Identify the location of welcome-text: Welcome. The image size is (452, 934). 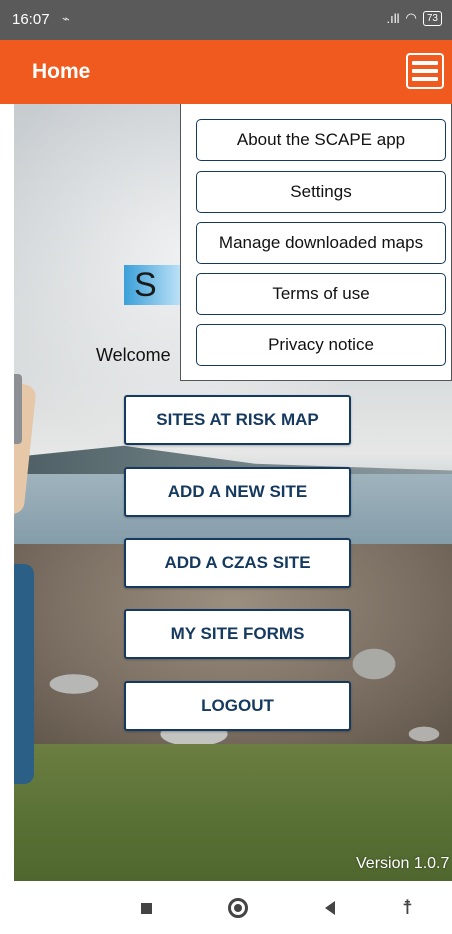
(133, 355).